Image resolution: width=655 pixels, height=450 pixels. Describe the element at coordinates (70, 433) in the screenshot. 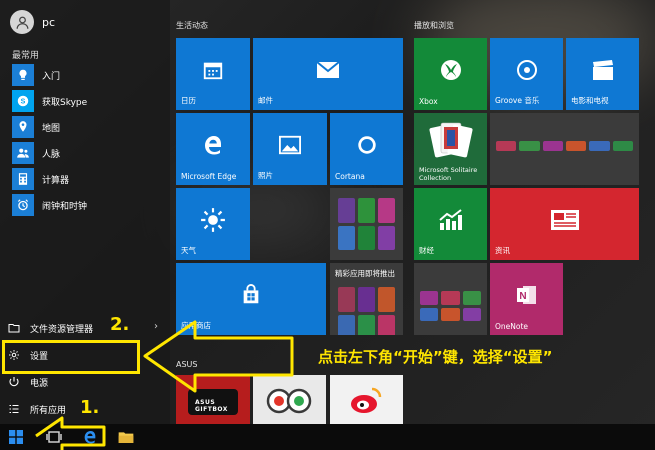

I see `arrow-to-start` at that location.